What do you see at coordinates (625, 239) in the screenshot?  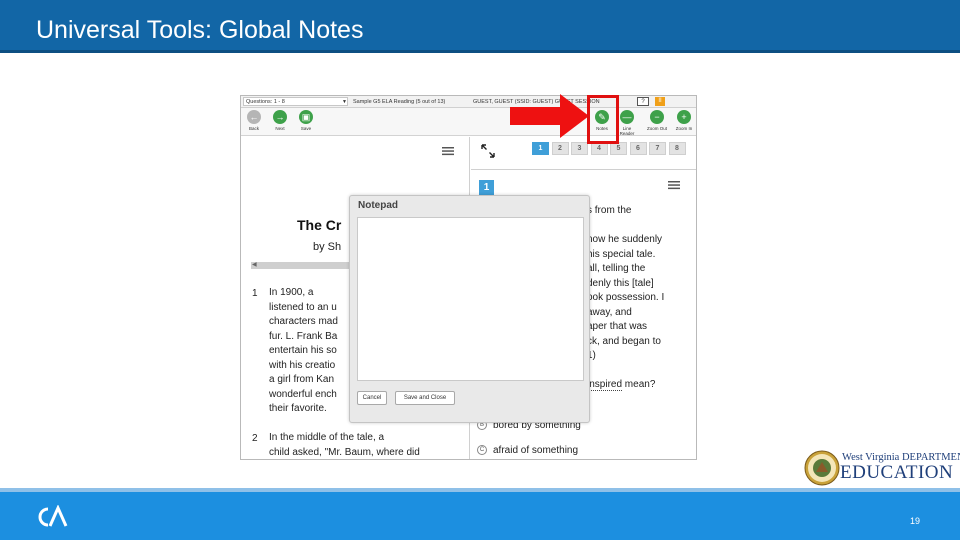 I see `question-line: now he suddenly` at bounding box center [625, 239].